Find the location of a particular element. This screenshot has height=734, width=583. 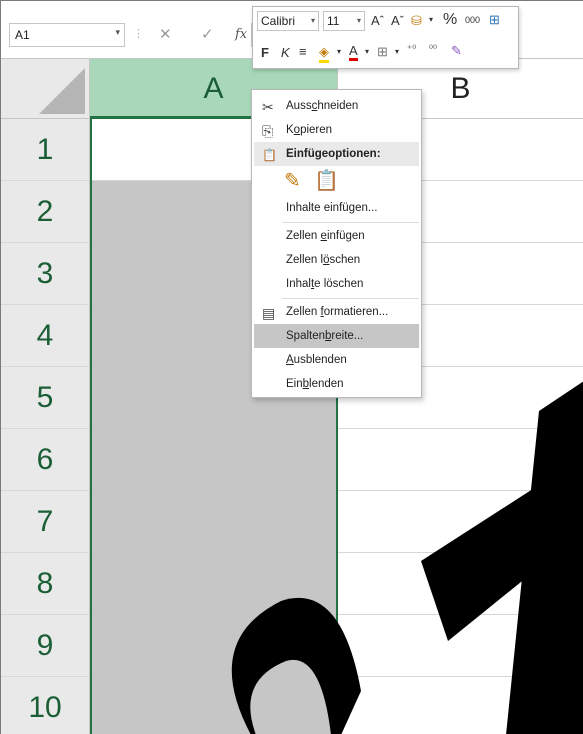

clipboard-icon: 📋 is located at coordinates (269, 155).